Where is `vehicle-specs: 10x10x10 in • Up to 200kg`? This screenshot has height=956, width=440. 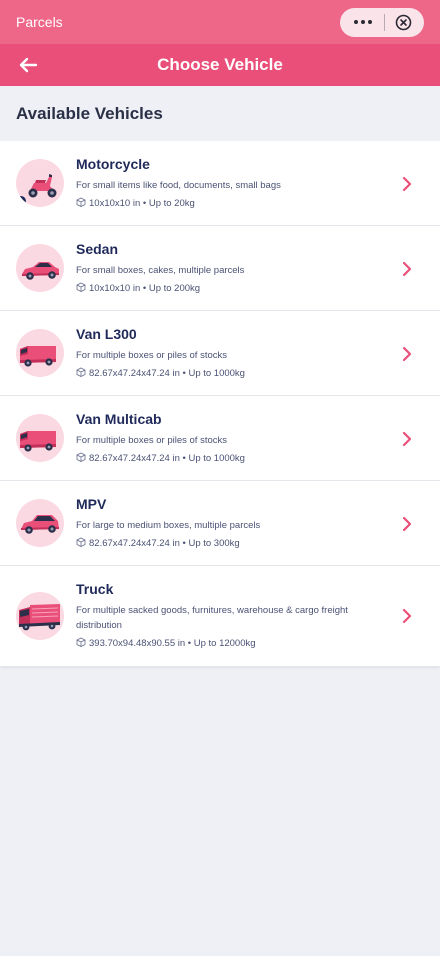 vehicle-specs: 10x10x10 in • Up to 200kg is located at coordinates (138, 288).